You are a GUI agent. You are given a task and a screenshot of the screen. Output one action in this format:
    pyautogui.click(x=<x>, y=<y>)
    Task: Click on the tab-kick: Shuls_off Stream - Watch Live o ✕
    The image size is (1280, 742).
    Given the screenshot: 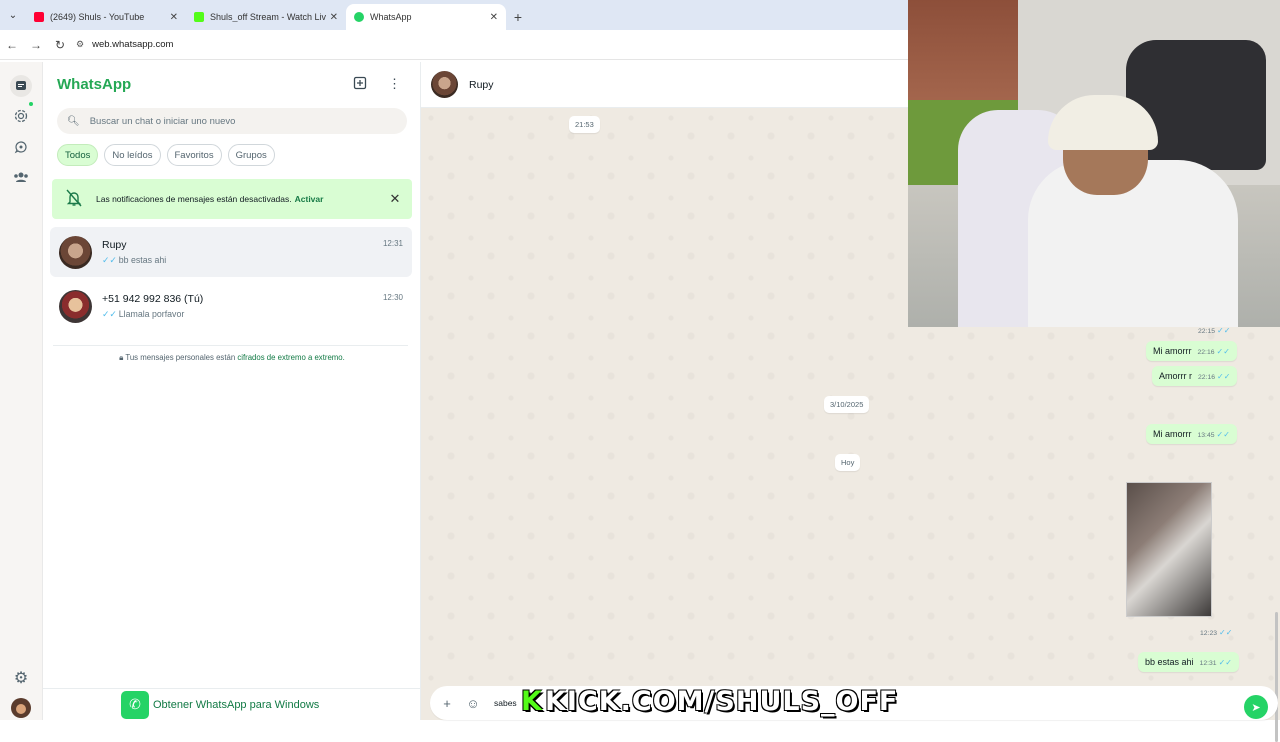 What is the action you would take?
    pyautogui.click(x=266, y=17)
    